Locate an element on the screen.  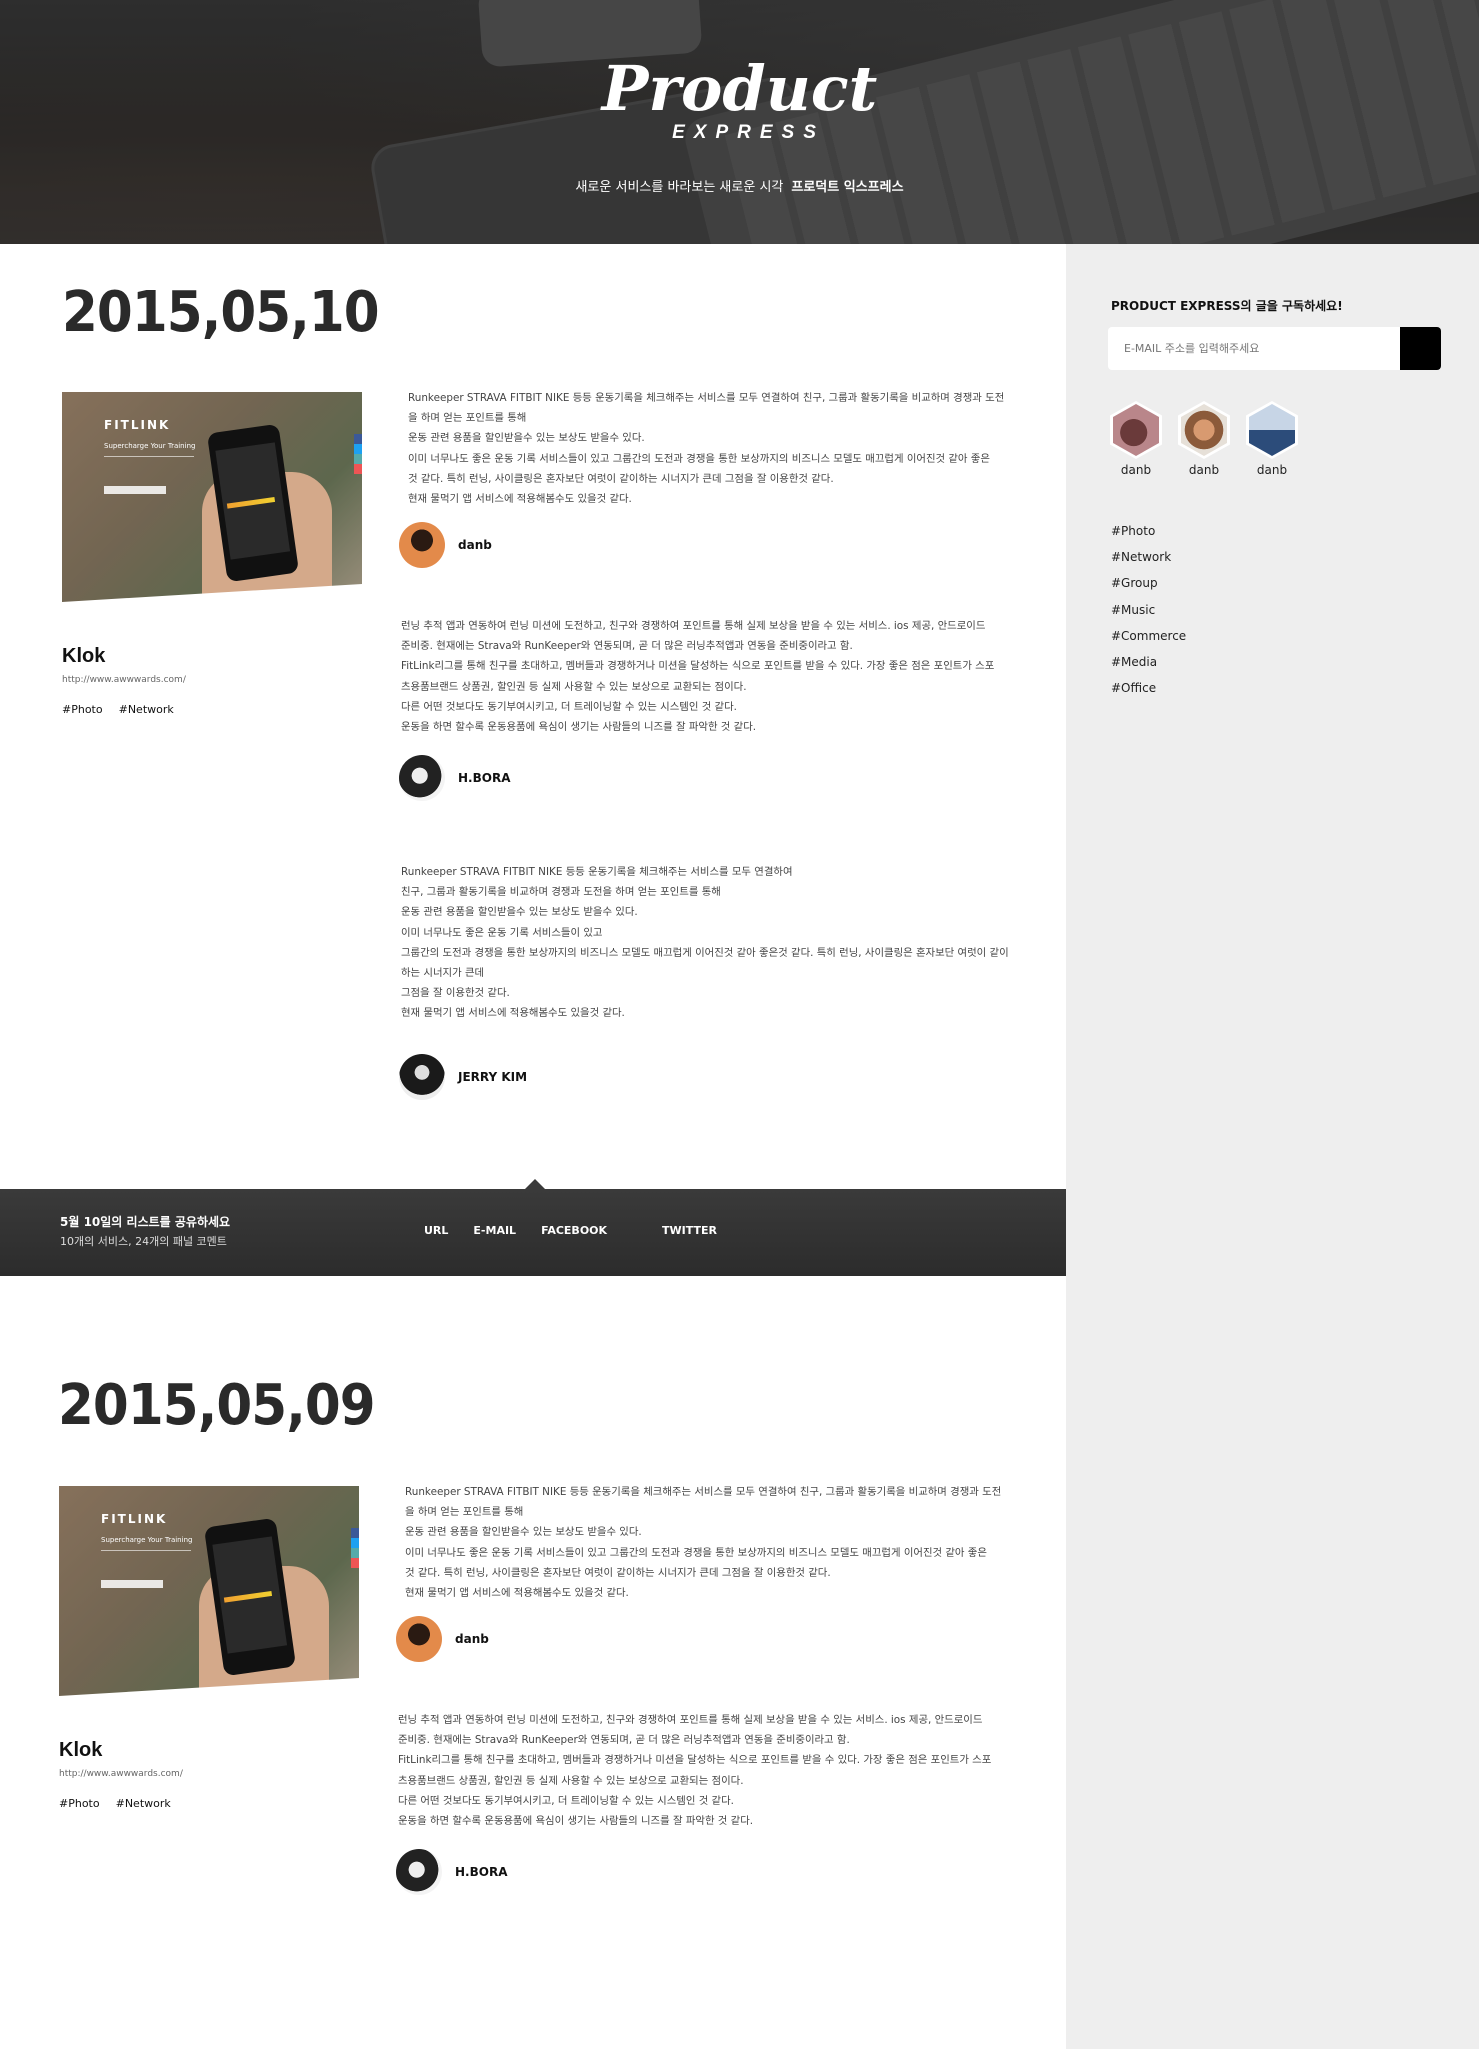
share-links: URL E-MAIL FACEBOOK TWITTER is located at coordinates (583, 1230).